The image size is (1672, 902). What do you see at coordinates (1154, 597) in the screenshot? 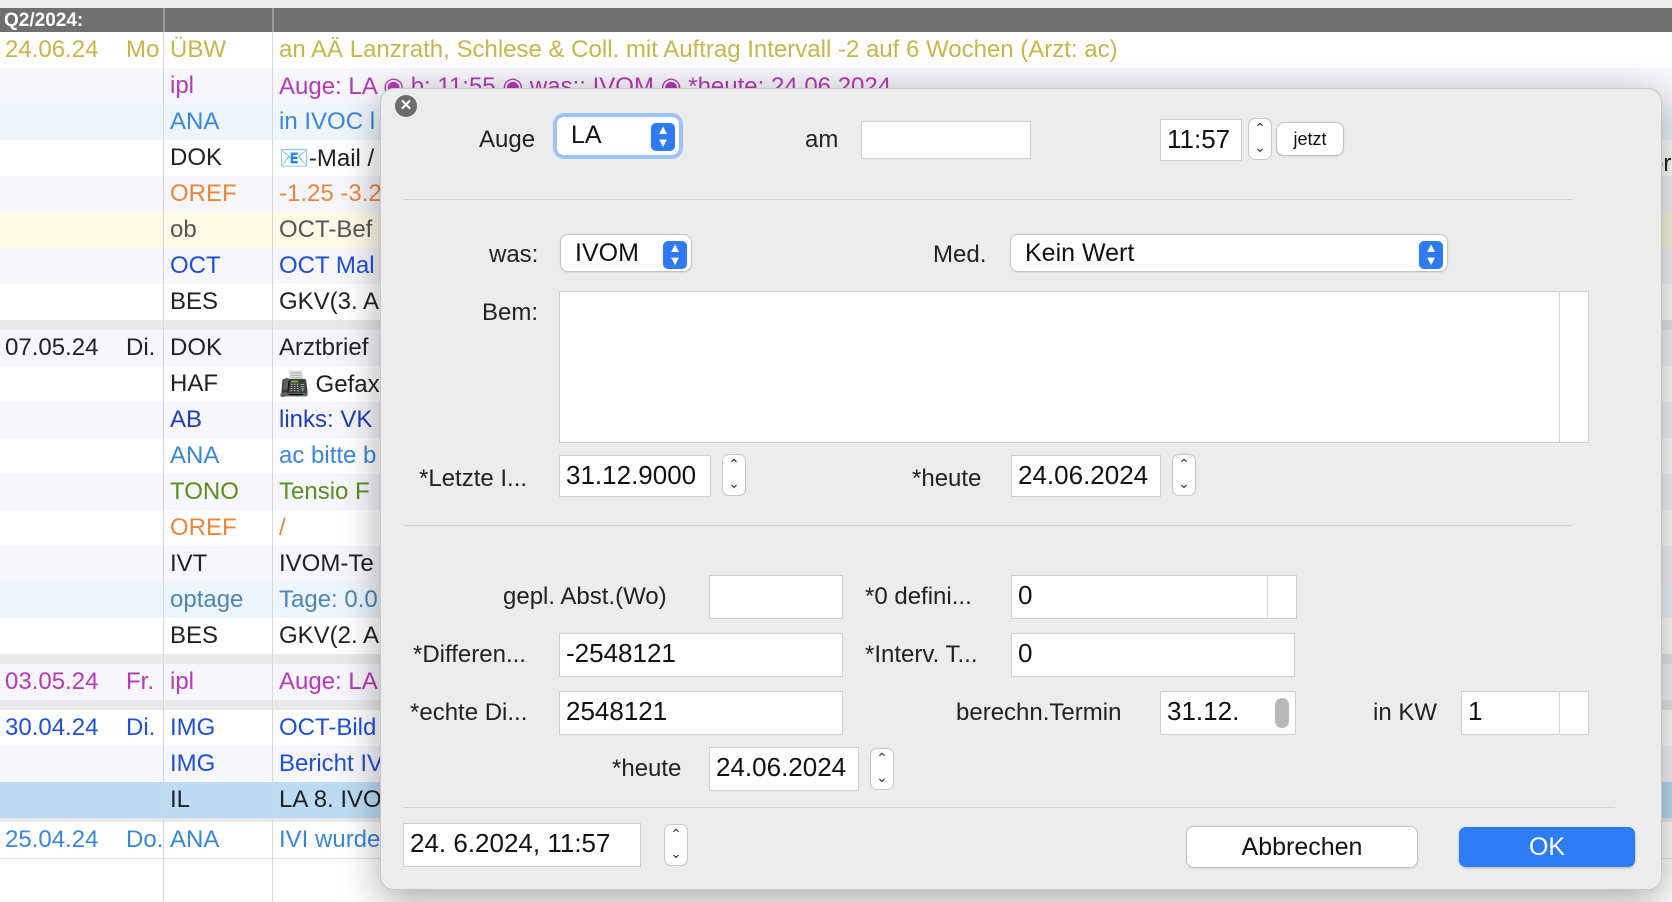
I see `defini-input: 0` at bounding box center [1154, 597].